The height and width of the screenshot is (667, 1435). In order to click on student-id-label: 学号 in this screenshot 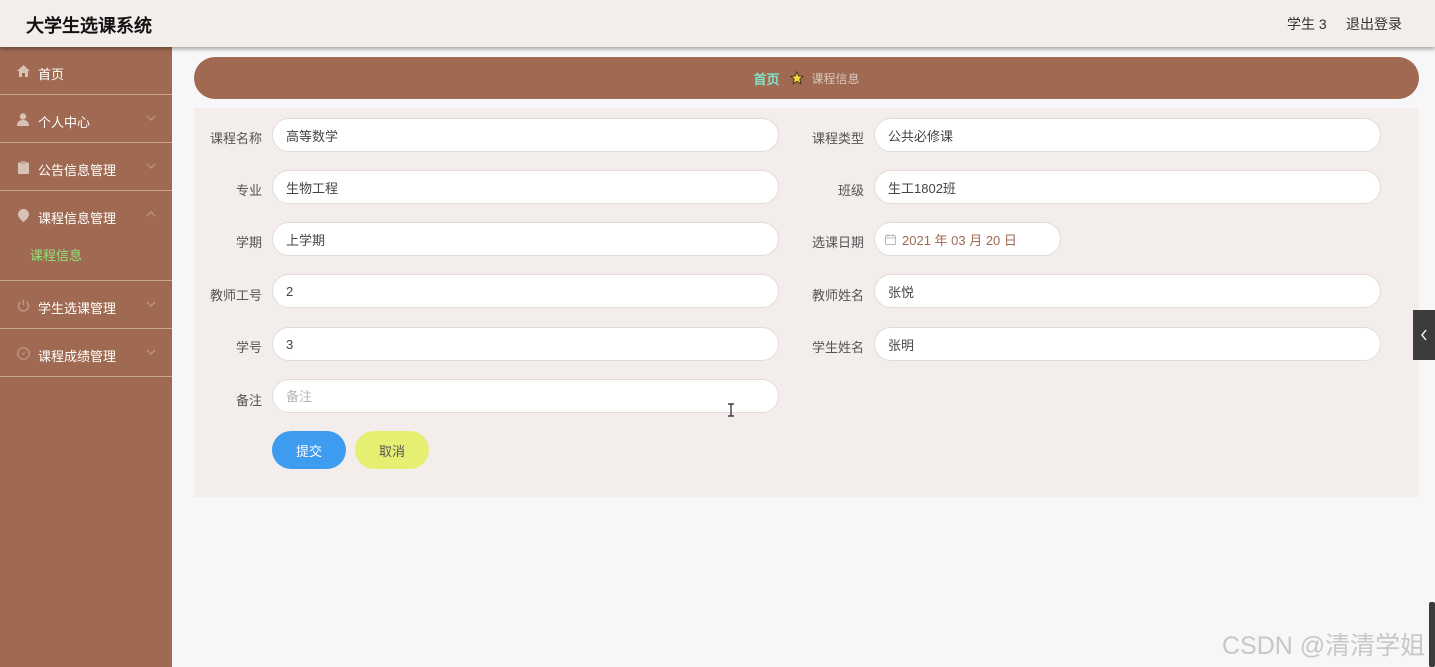, I will do `click(248, 347)`.